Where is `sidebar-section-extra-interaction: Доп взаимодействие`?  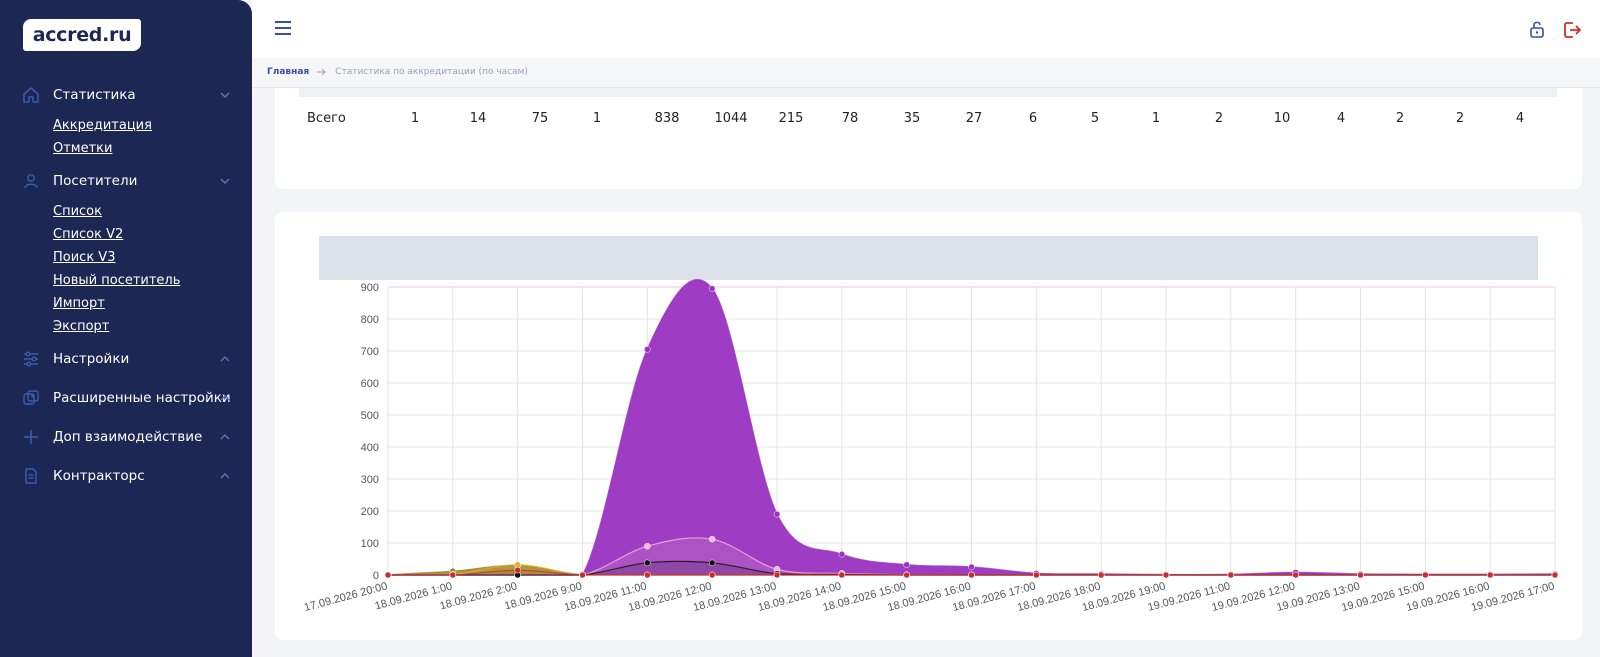 sidebar-section-extra-interaction: Доп взаимодействие is located at coordinates (126, 437).